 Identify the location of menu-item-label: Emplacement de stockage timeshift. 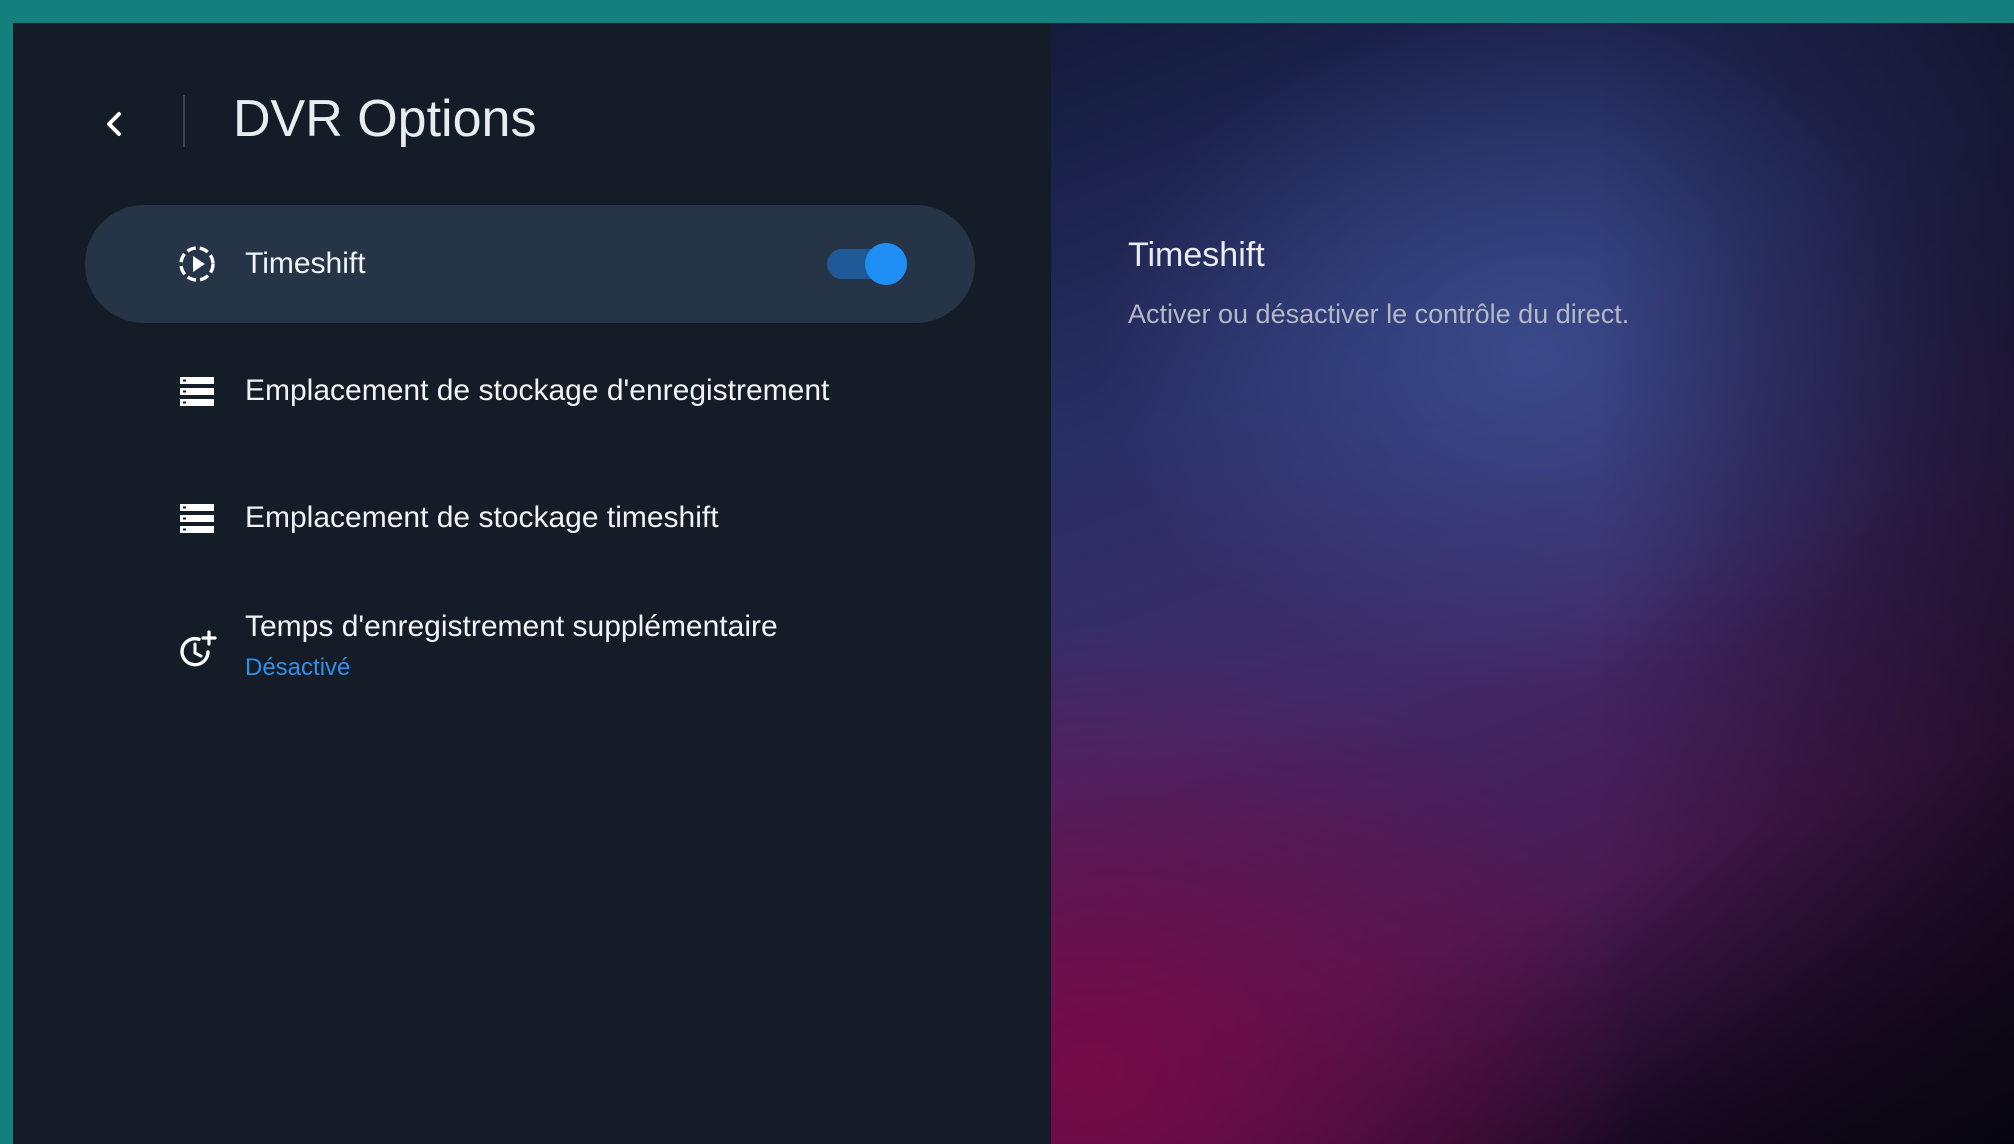
(482, 517).